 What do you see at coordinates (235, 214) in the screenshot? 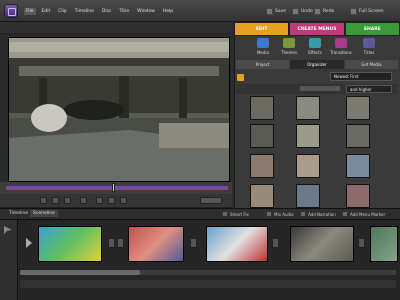
I see `smart-fix-button: Smart Fix` at bounding box center [235, 214].